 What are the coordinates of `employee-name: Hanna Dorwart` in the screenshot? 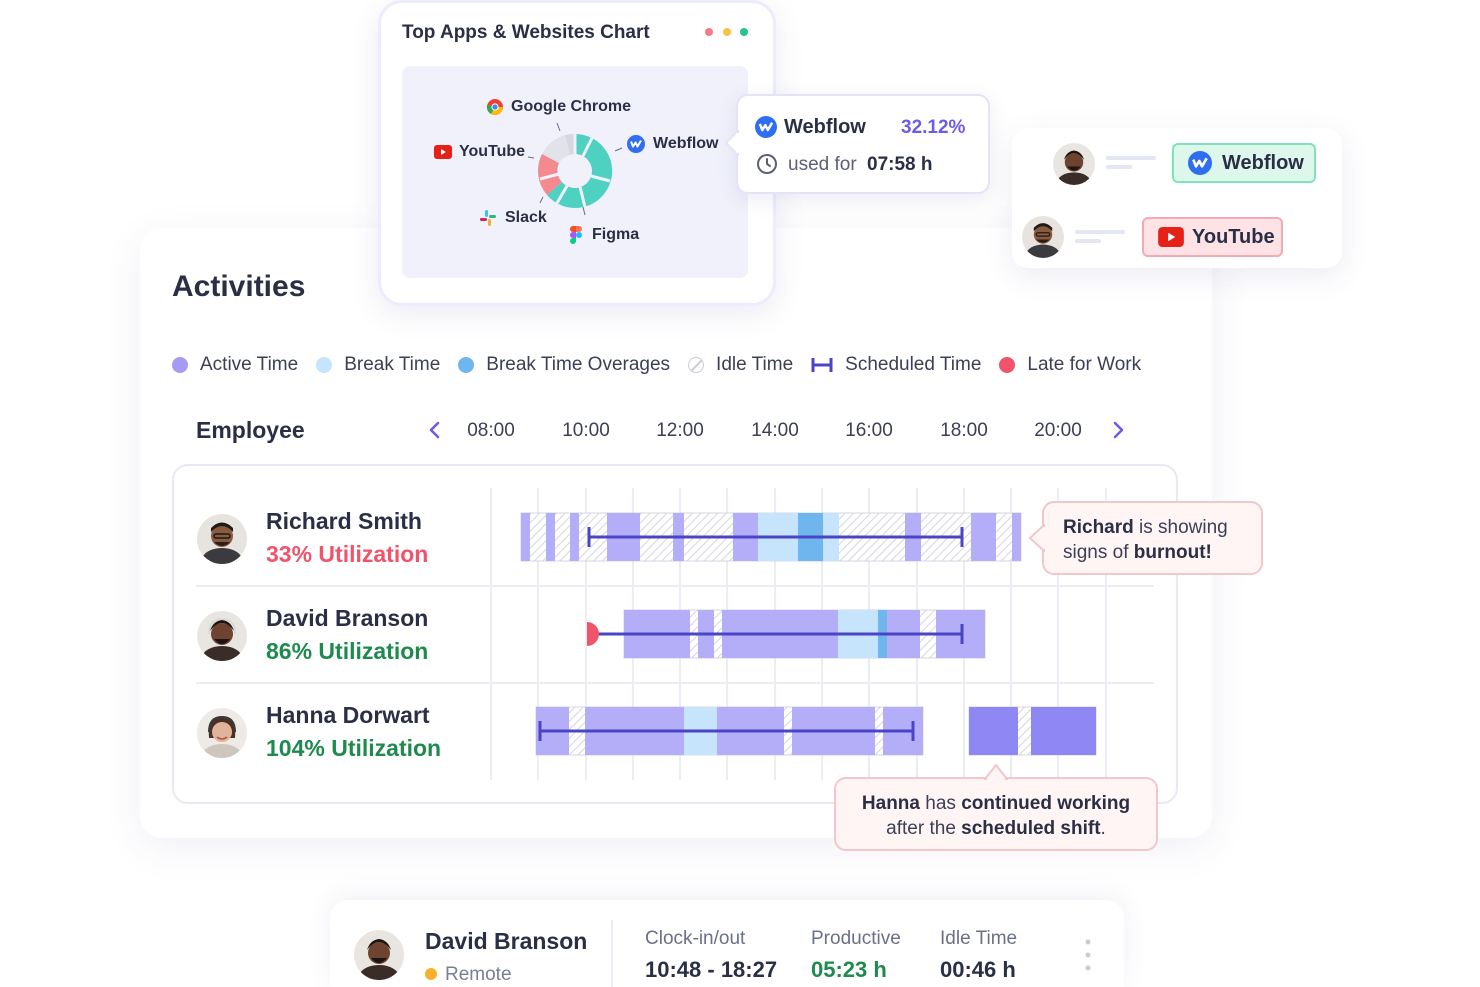 It's located at (348, 715).